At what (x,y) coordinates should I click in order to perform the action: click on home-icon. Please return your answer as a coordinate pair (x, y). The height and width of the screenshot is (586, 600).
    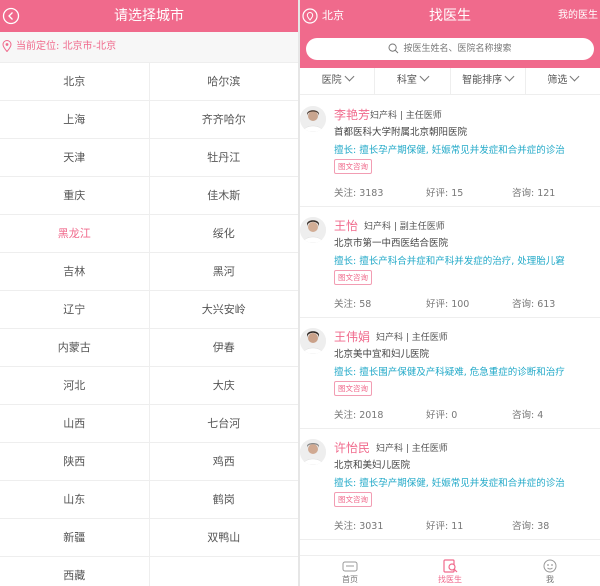
    Looking at the image, I should click on (350, 566).